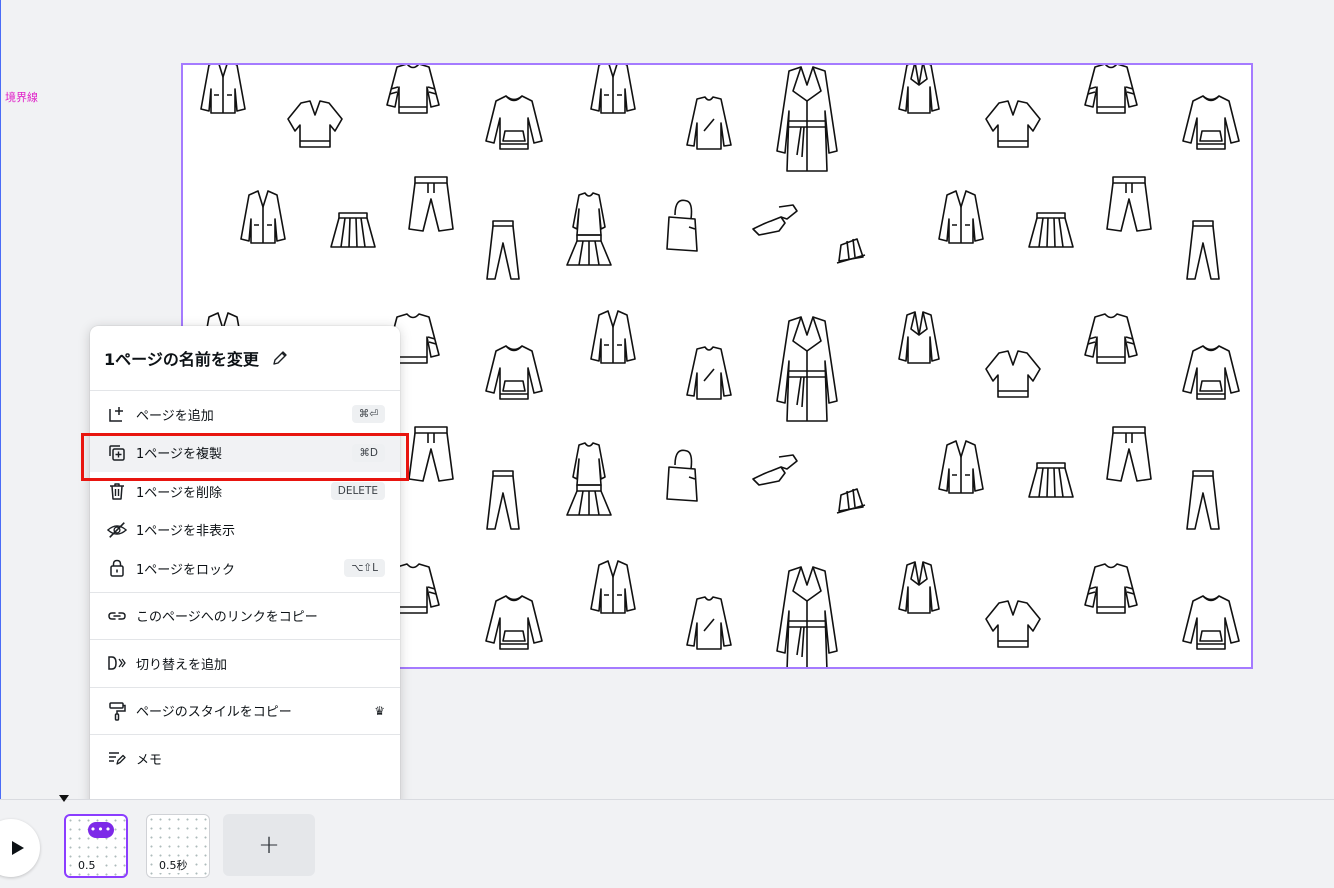 This screenshot has width=1334, height=888. Describe the element at coordinates (0, 400) in the screenshot. I see `left-edge-guide` at that location.